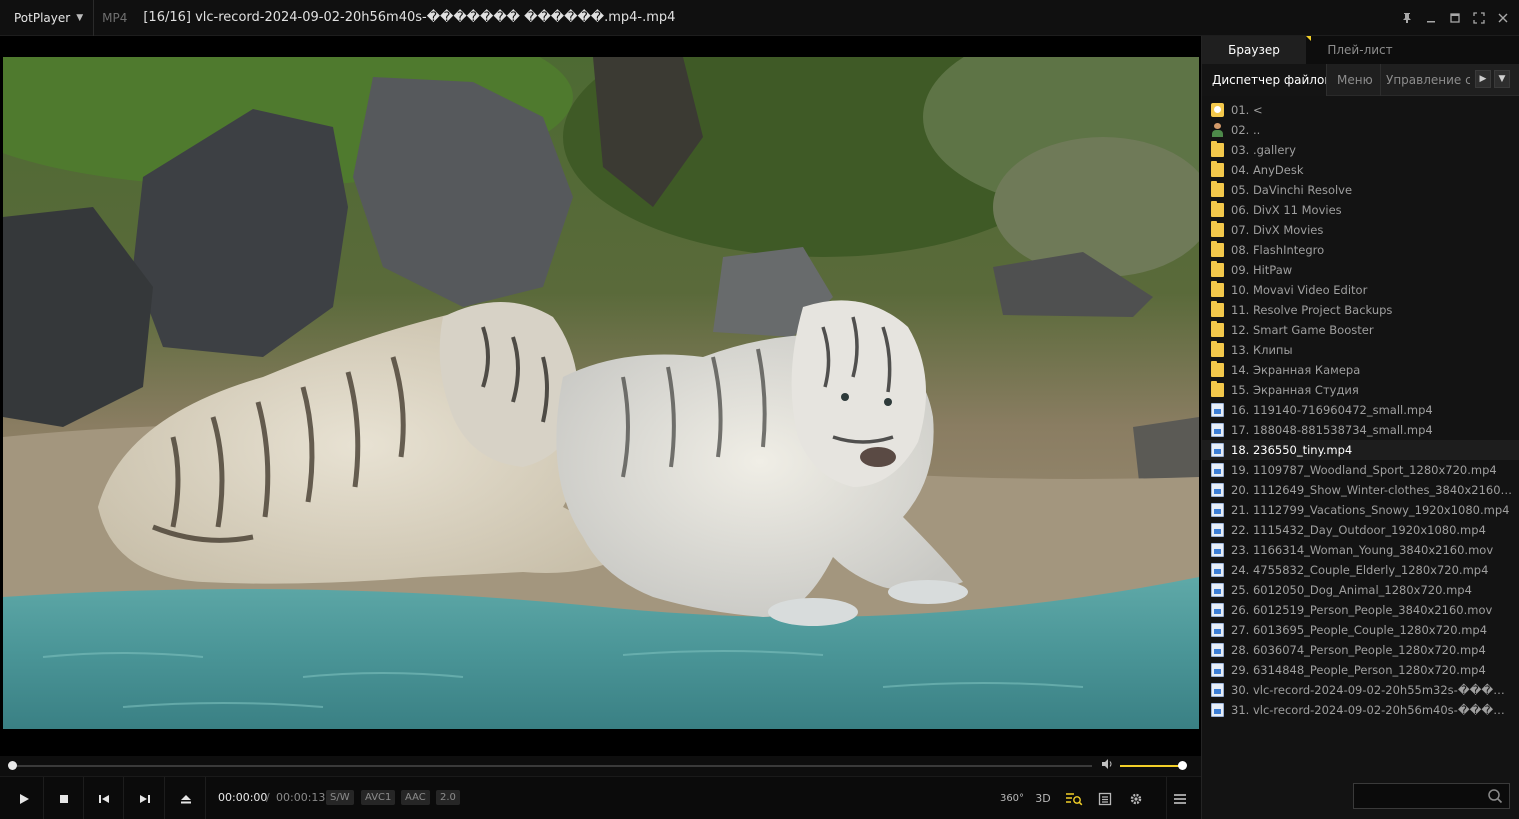 The width and height of the screenshot is (1519, 819). I want to click on file-name: 29. 6314848_People_Person_1280x720.mp4, so click(1358, 670).